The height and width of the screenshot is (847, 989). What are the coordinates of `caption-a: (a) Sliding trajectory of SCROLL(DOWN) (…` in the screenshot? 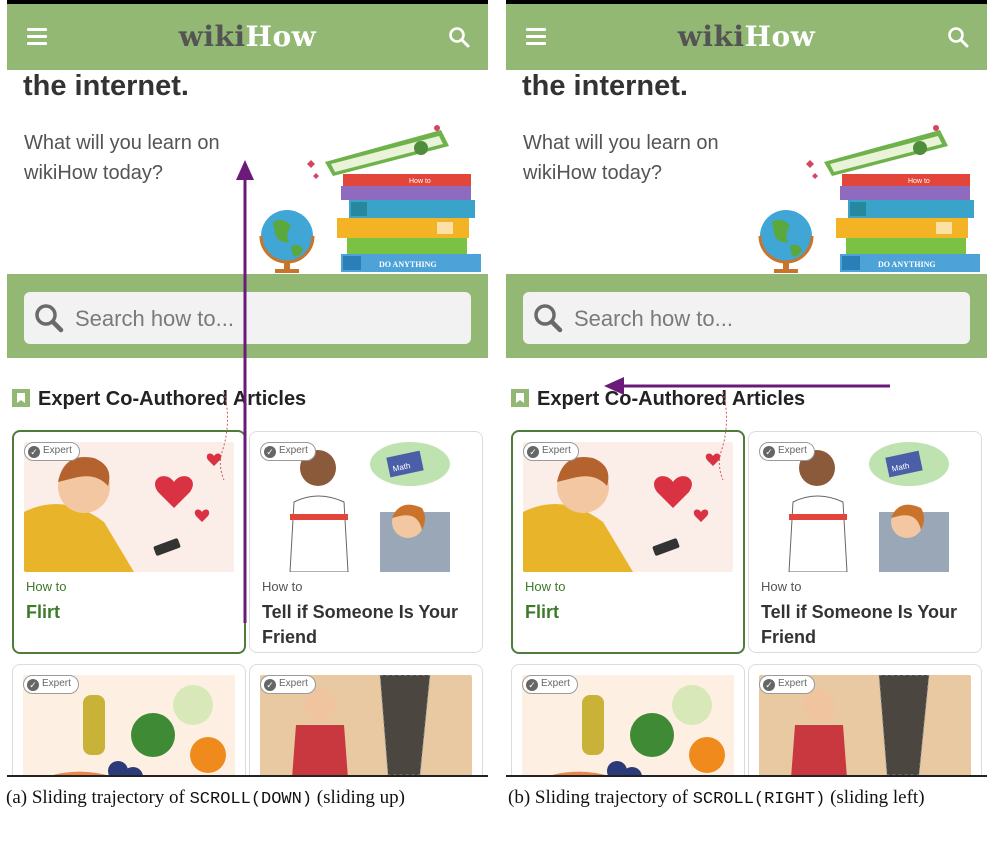 It's located at (205, 798).